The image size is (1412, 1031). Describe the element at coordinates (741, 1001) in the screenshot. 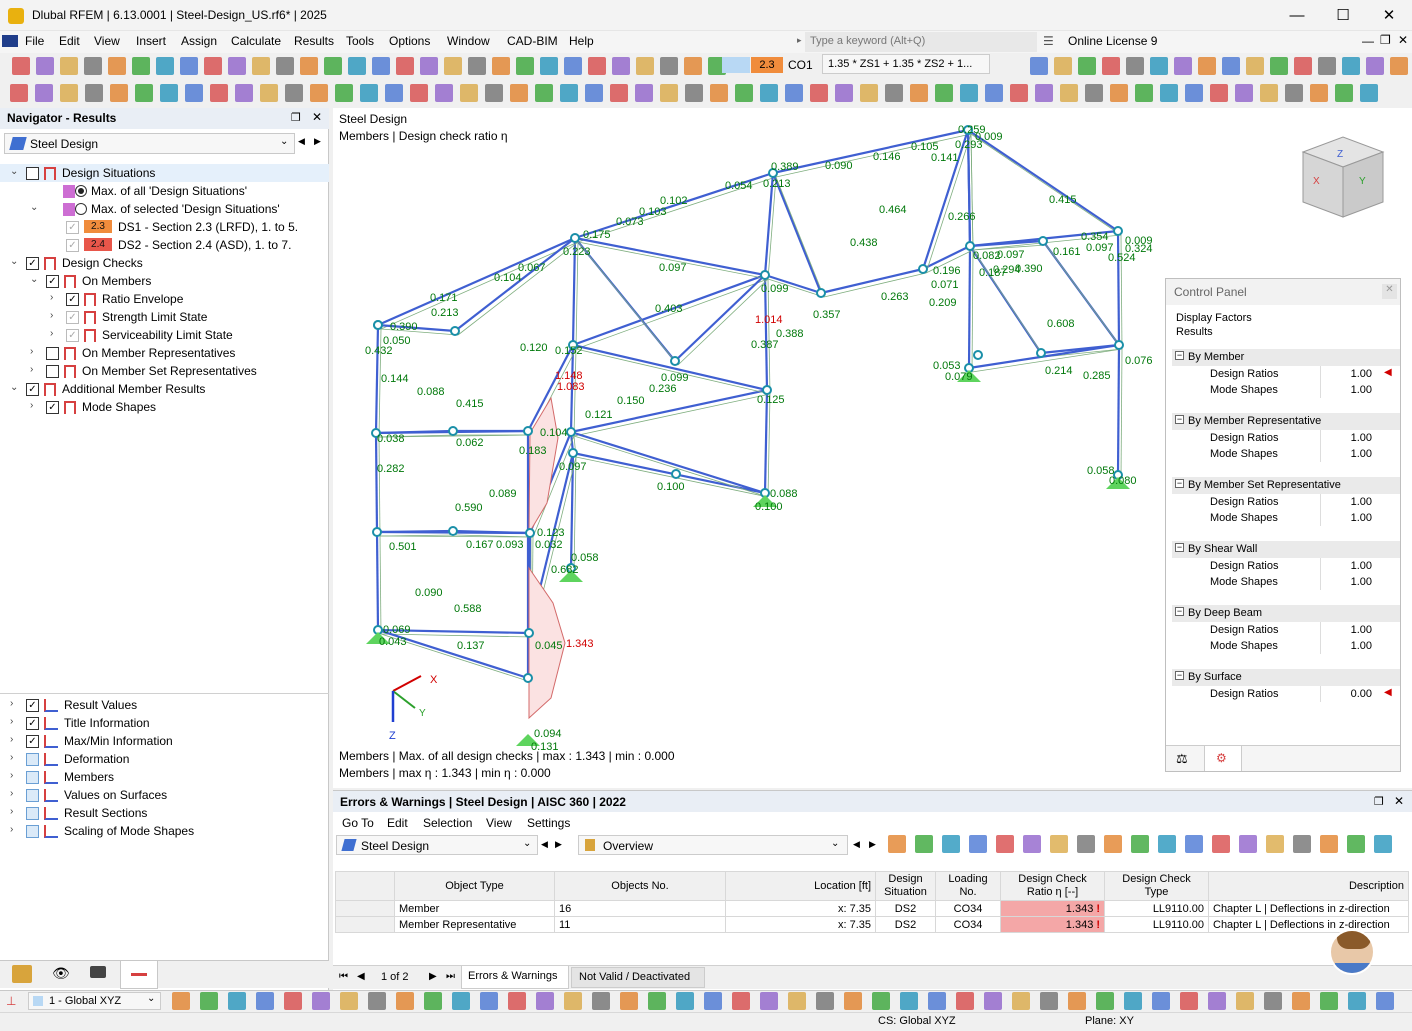

I see `sbtools-tool-20-icon` at that location.